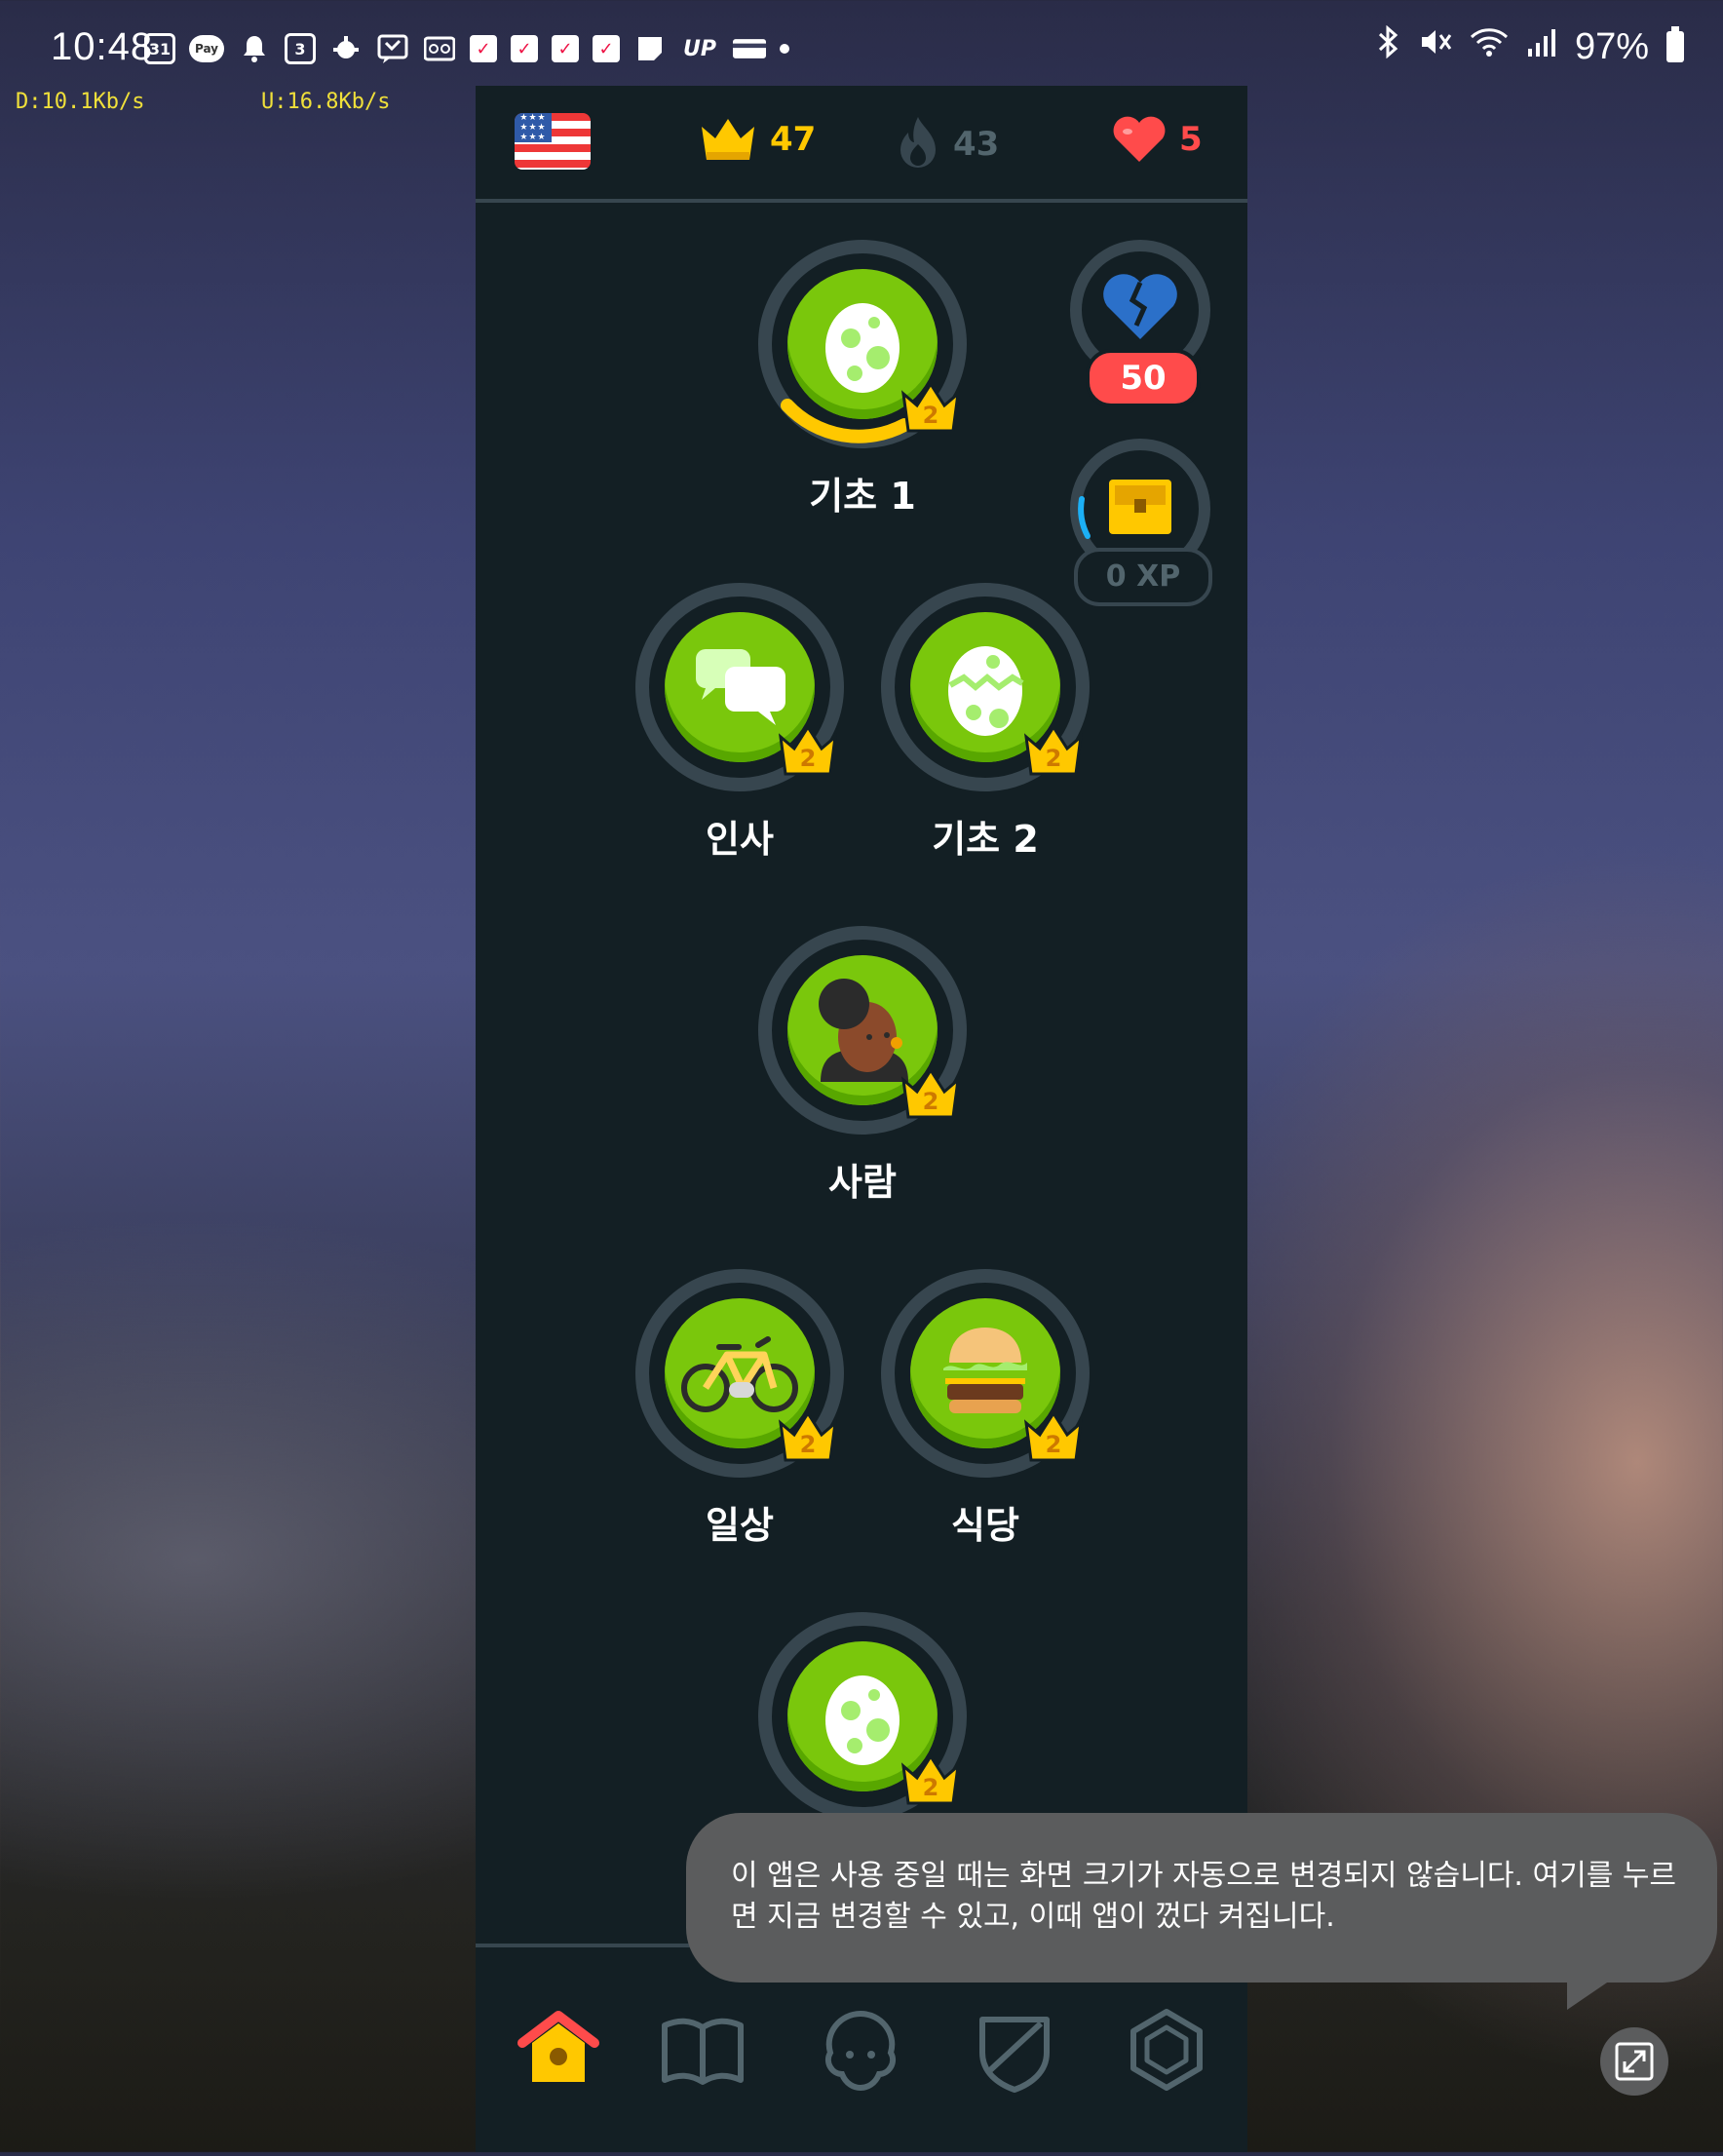 This screenshot has height=2156, width=1723. I want to click on calendar-icon: 31, so click(159, 48).